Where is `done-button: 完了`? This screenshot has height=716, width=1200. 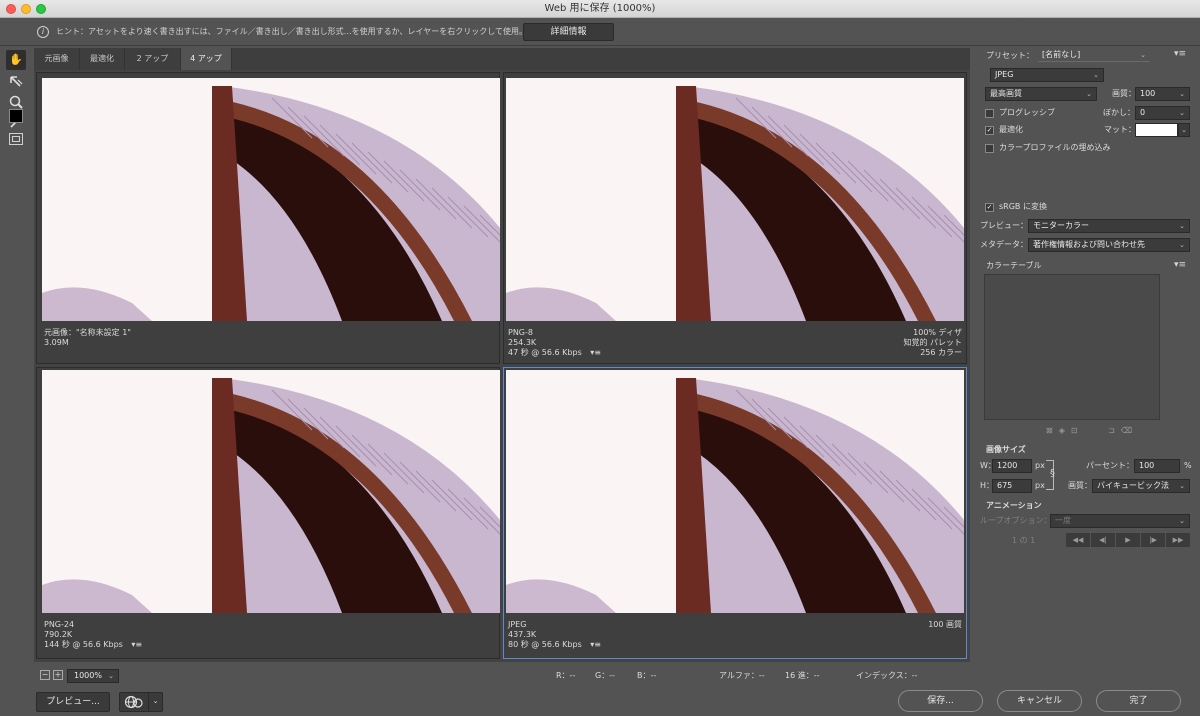 done-button: 完了 is located at coordinates (1138, 701).